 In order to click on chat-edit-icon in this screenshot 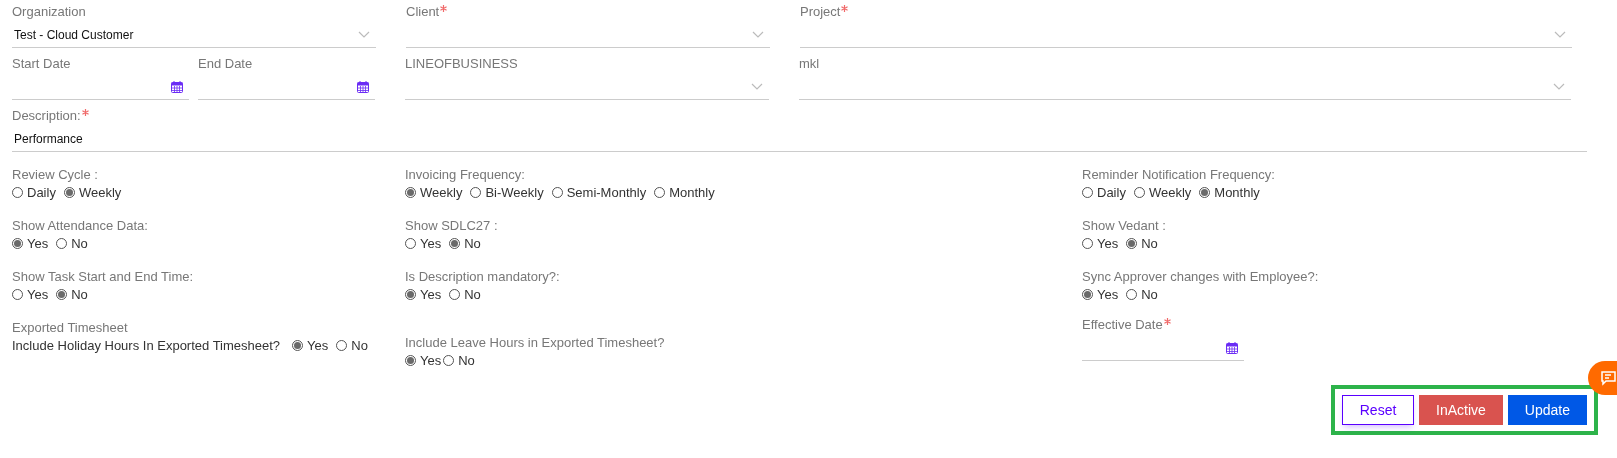, I will do `click(1609, 378)`.